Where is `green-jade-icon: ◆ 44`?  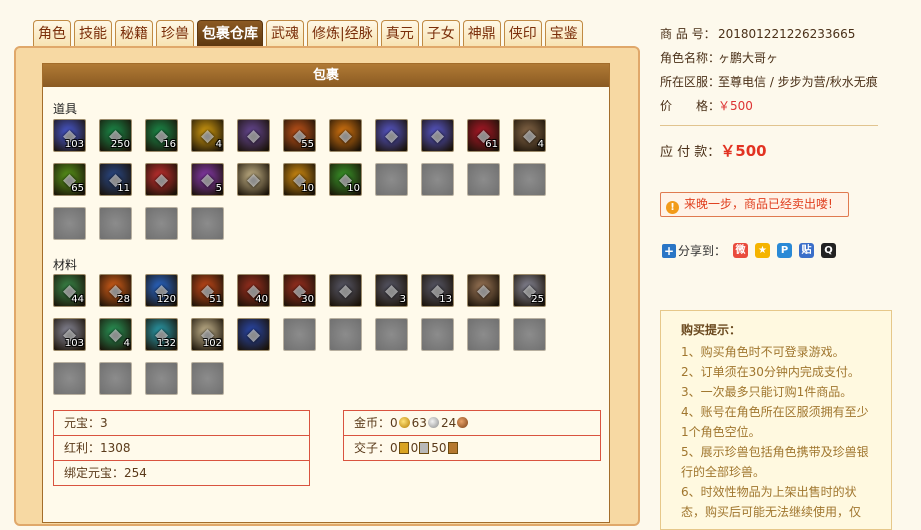 green-jade-icon: ◆ 44 is located at coordinates (69, 290).